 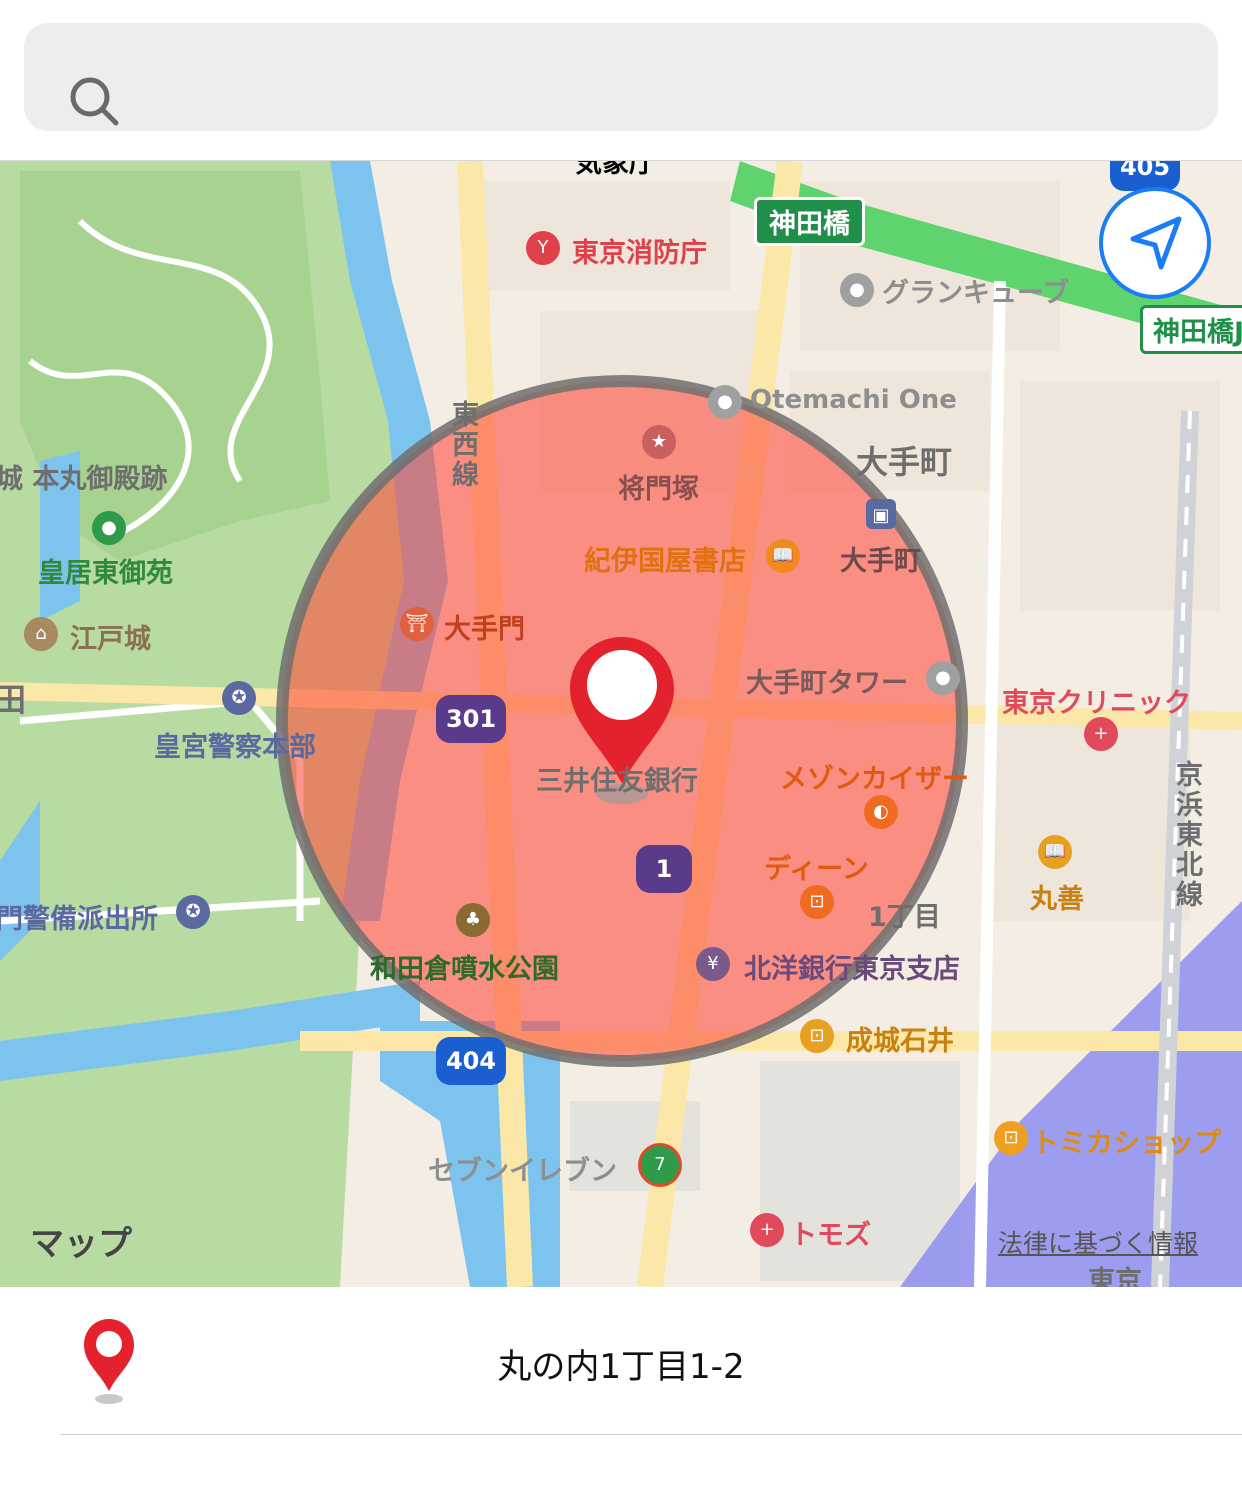 What do you see at coordinates (651, 1434) in the screenshot?
I see `divider` at bounding box center [651, 1434].